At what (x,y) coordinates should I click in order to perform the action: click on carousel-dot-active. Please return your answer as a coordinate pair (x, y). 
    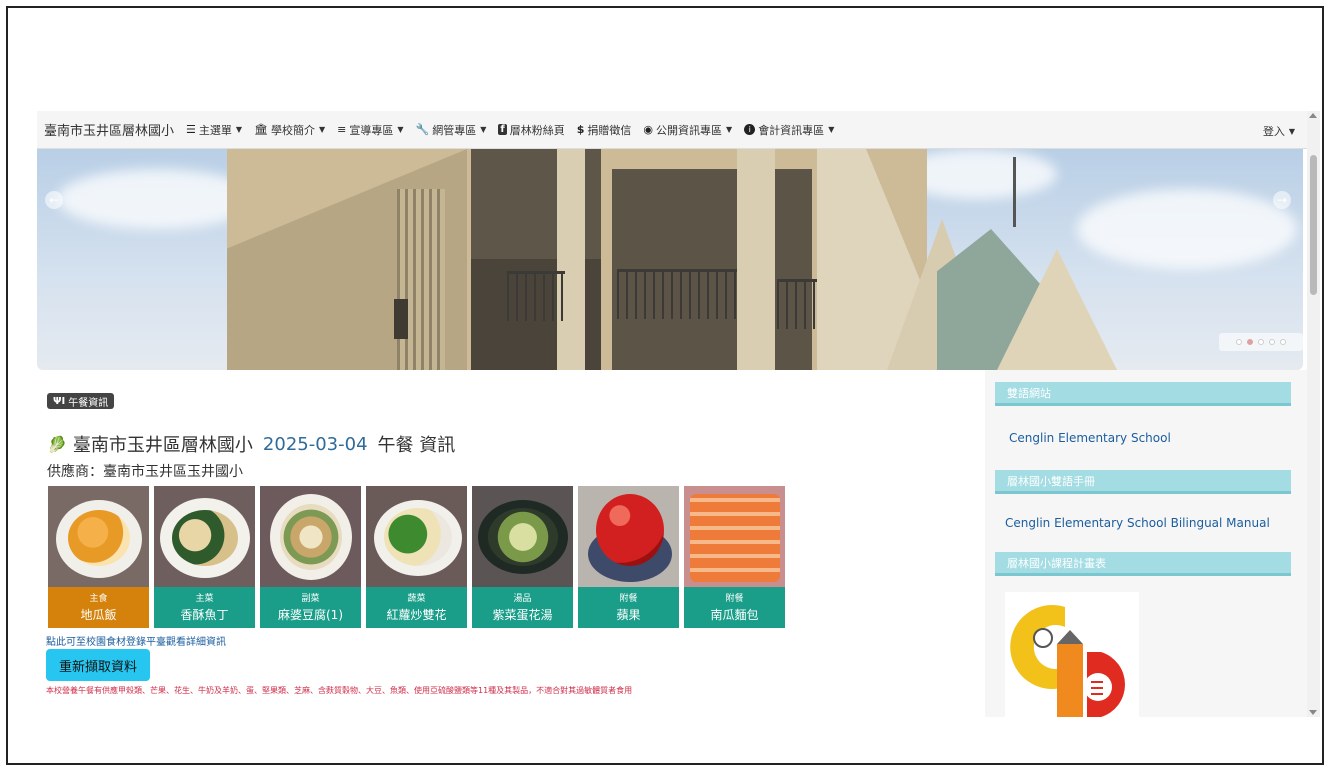
    Looking at the image, I should click on (1250, 342).